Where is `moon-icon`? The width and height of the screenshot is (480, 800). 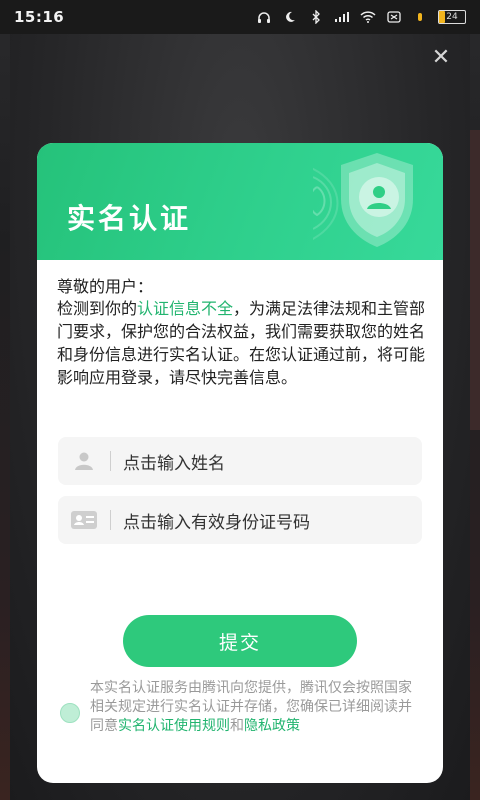 moon-icon is located at coordinates (290, 17).